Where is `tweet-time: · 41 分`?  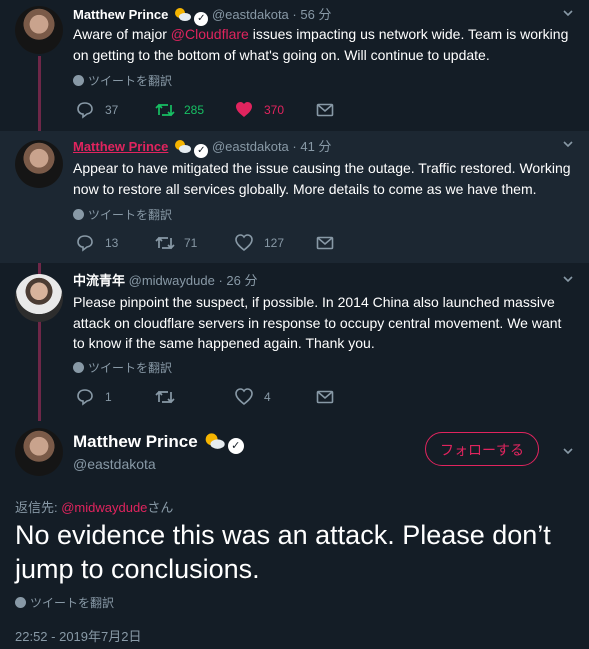 tweet-time: · 41 分 is located at coordinates (311, 146).